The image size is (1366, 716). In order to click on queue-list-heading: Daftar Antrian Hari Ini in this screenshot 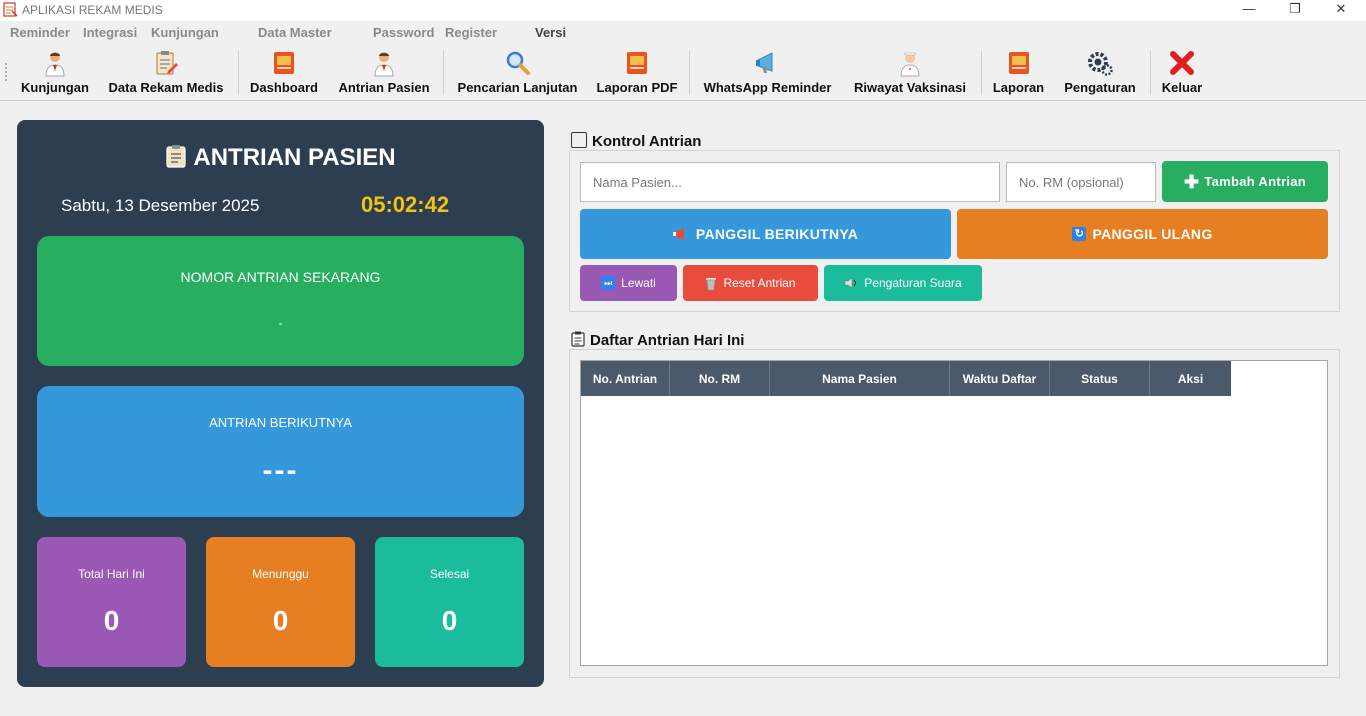, I will do `click(657, 340)`.